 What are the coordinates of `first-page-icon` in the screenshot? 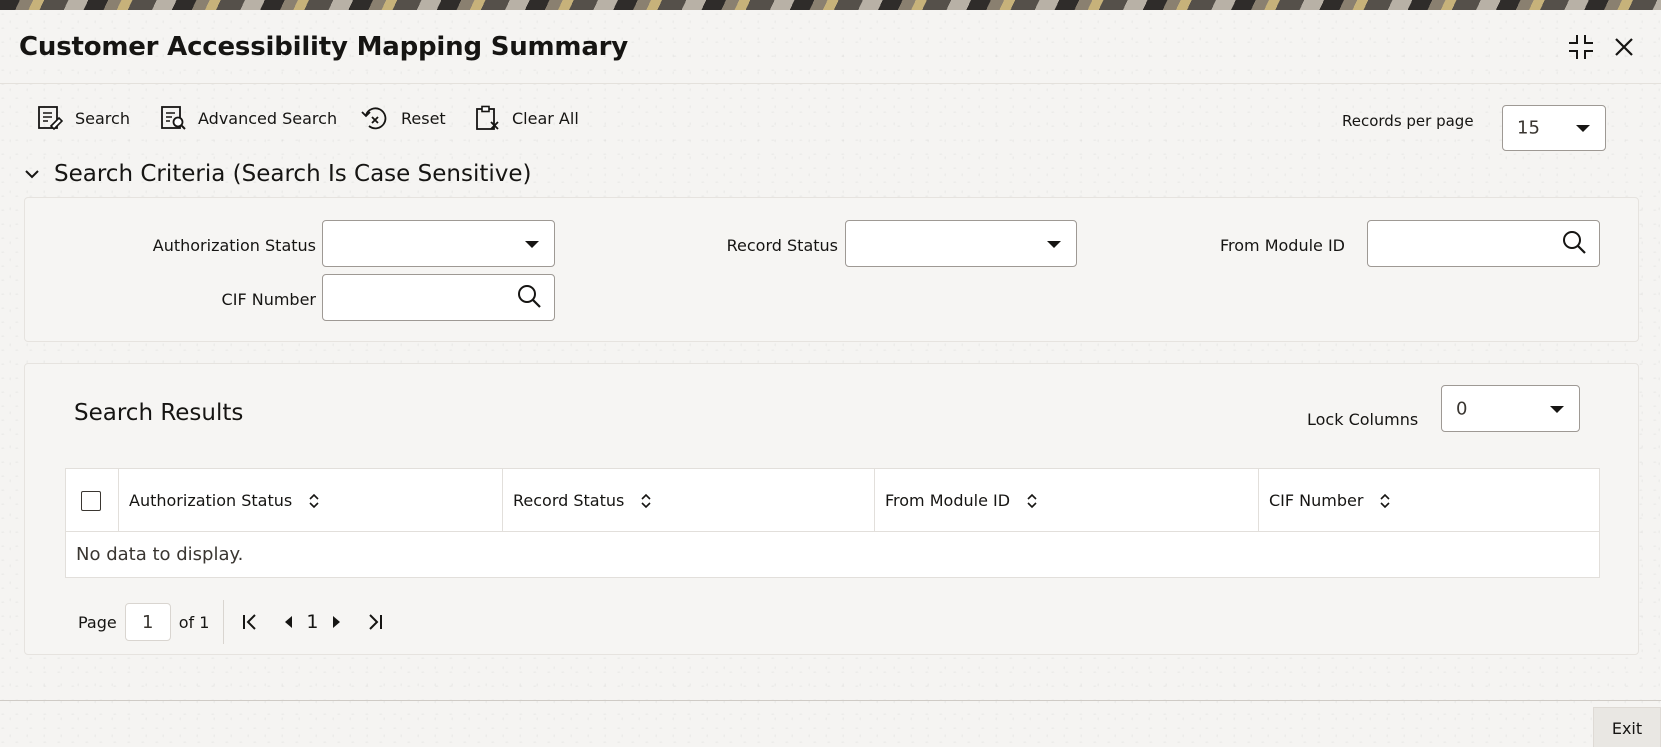 It's located at (250, 622).